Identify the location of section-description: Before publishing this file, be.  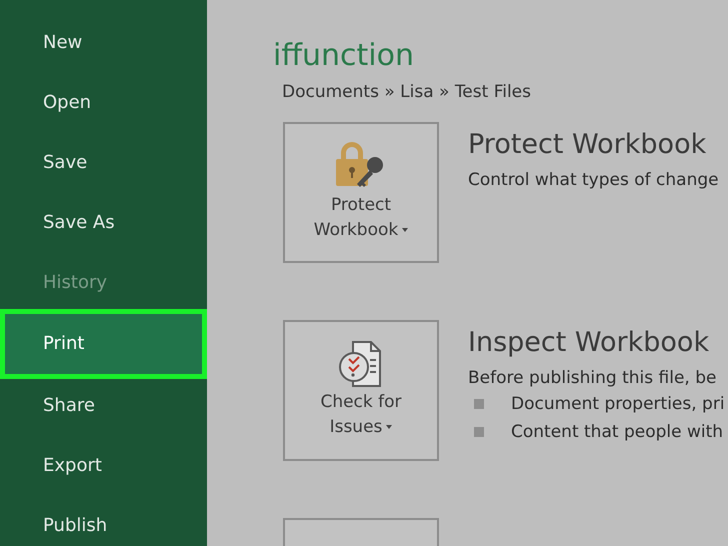
(593, 378).